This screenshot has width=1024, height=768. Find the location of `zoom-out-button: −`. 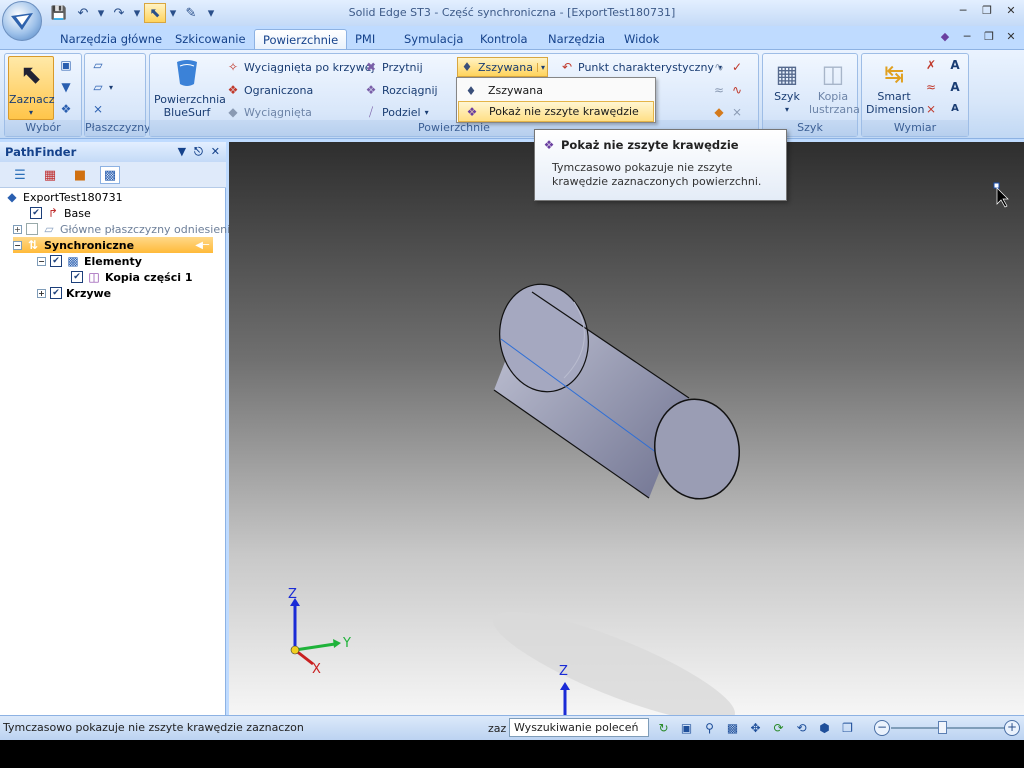

zoom-out-button: − is located at coordinates (882, 728).